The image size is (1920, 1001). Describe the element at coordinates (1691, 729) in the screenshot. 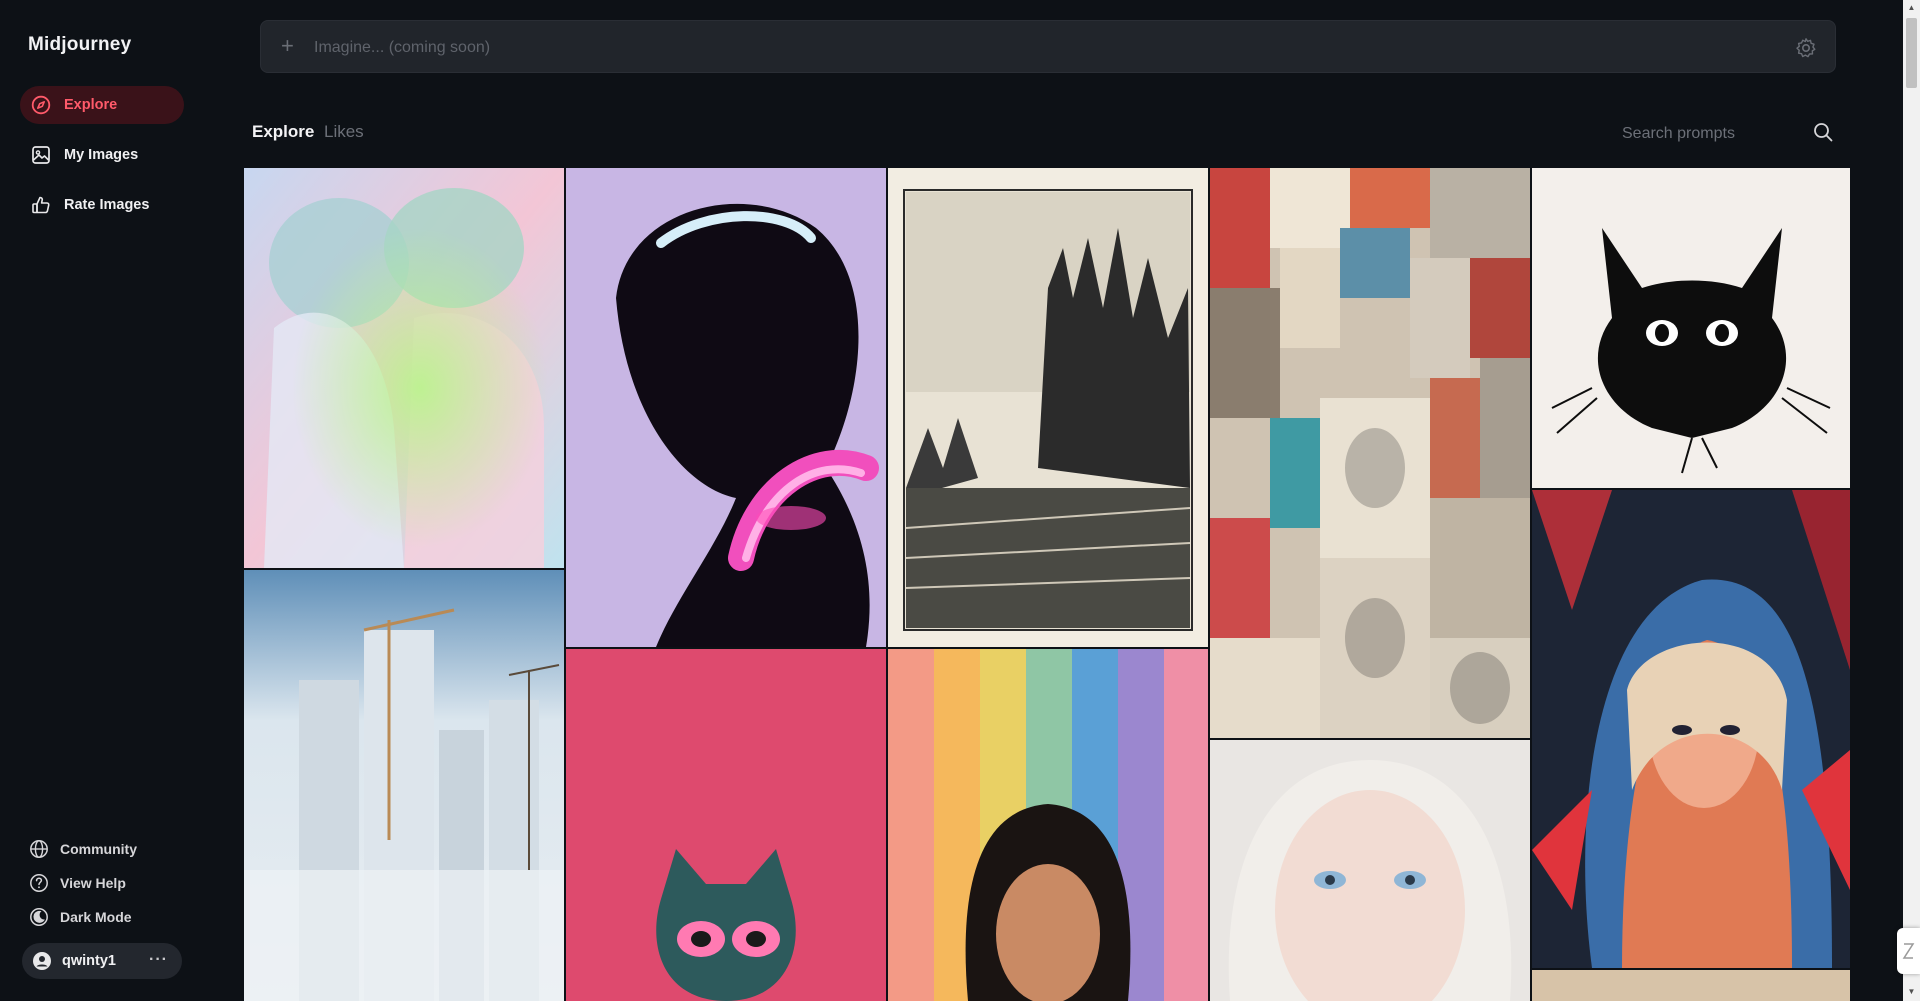

I see `hooded-girl-image` at that location.